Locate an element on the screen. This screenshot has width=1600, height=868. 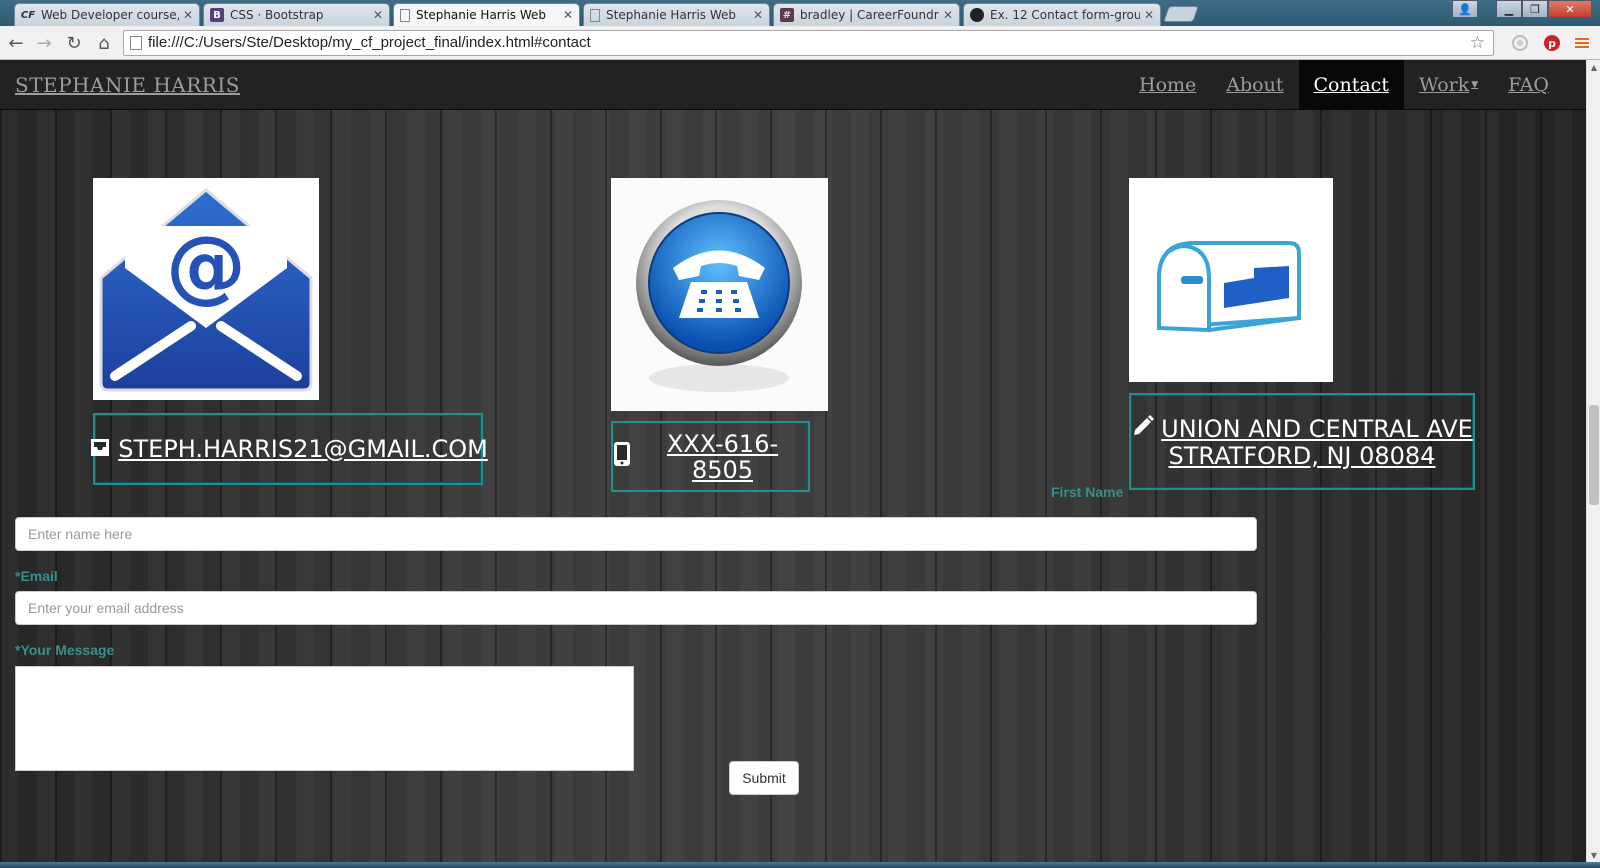
page-icon is located at coordinates (136, 43).